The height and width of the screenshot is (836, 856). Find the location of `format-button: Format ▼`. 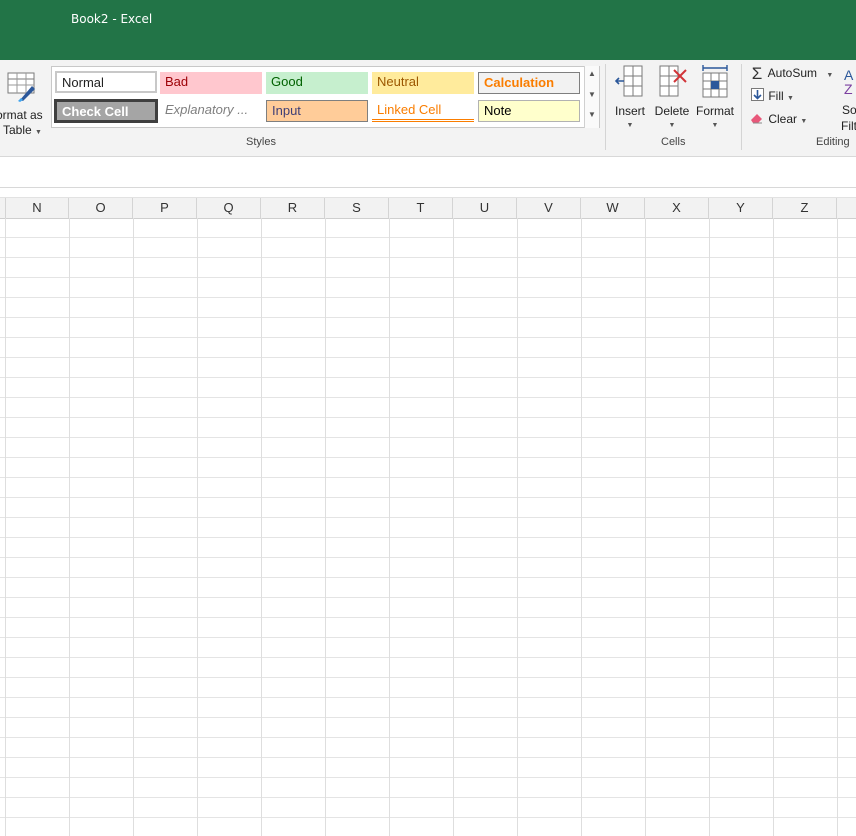

format-button: Format ▼ is located at coordinates (715, 97).